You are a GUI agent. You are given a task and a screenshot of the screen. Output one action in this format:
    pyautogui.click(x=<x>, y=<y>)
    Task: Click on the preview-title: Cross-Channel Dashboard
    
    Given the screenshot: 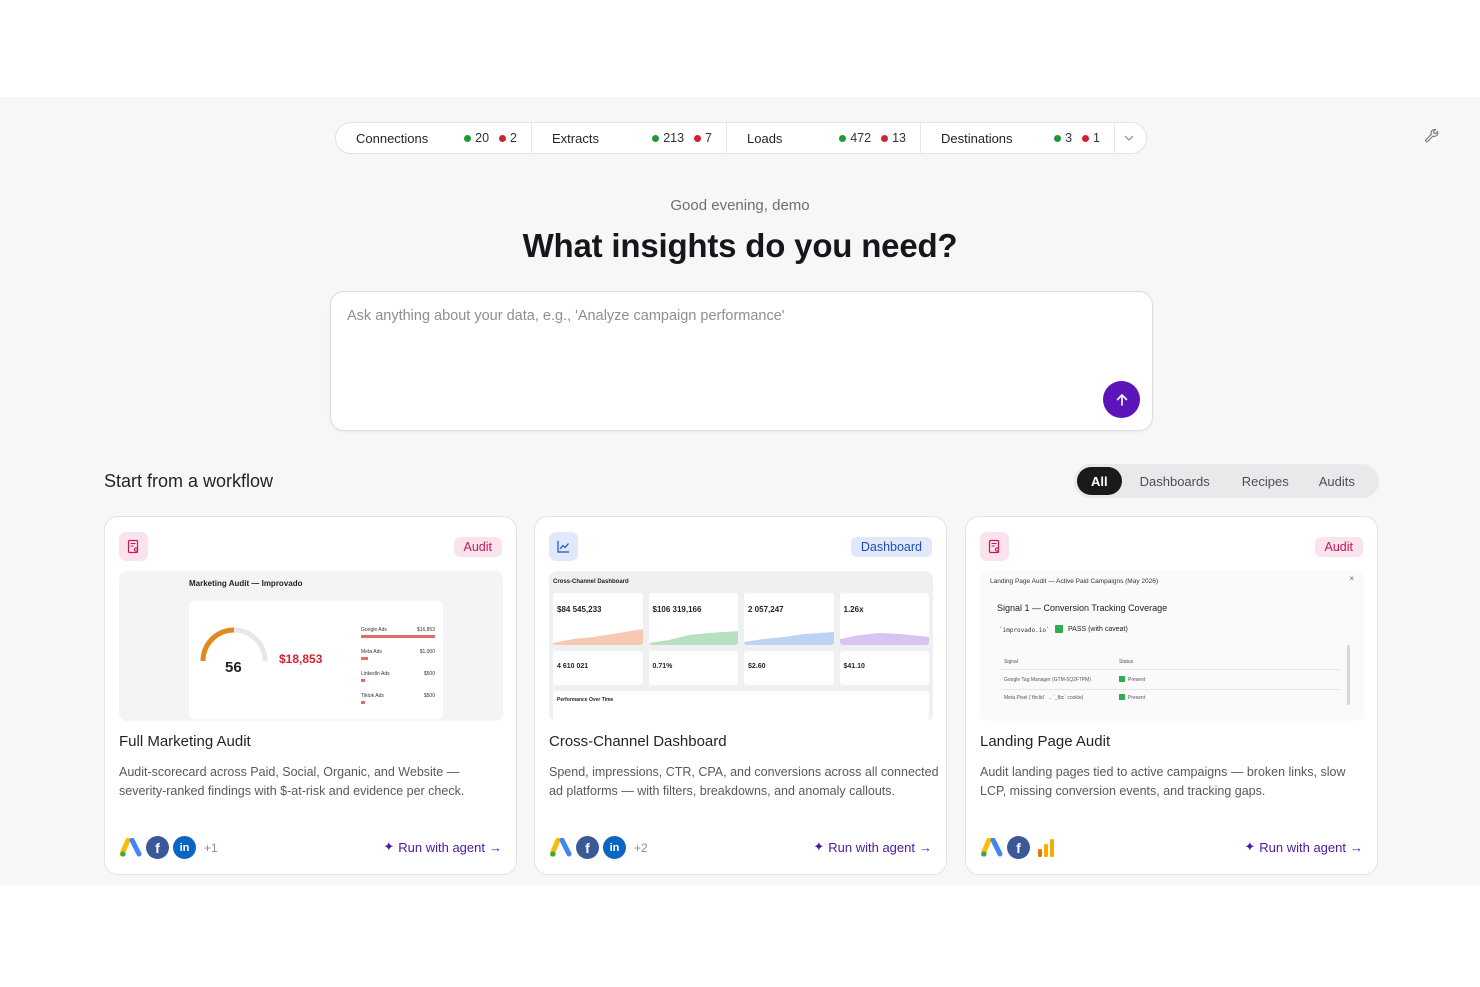 What is the action you would take?
    pyautogui.click(x=591, y=582)
    